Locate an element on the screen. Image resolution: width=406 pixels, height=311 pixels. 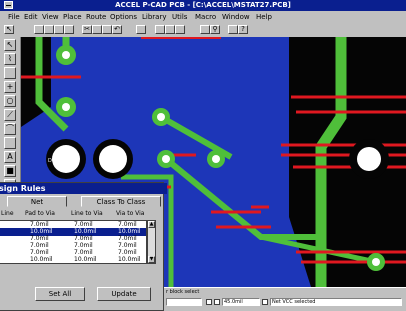
zoom-window-icon is located at coordinates (205, 29).